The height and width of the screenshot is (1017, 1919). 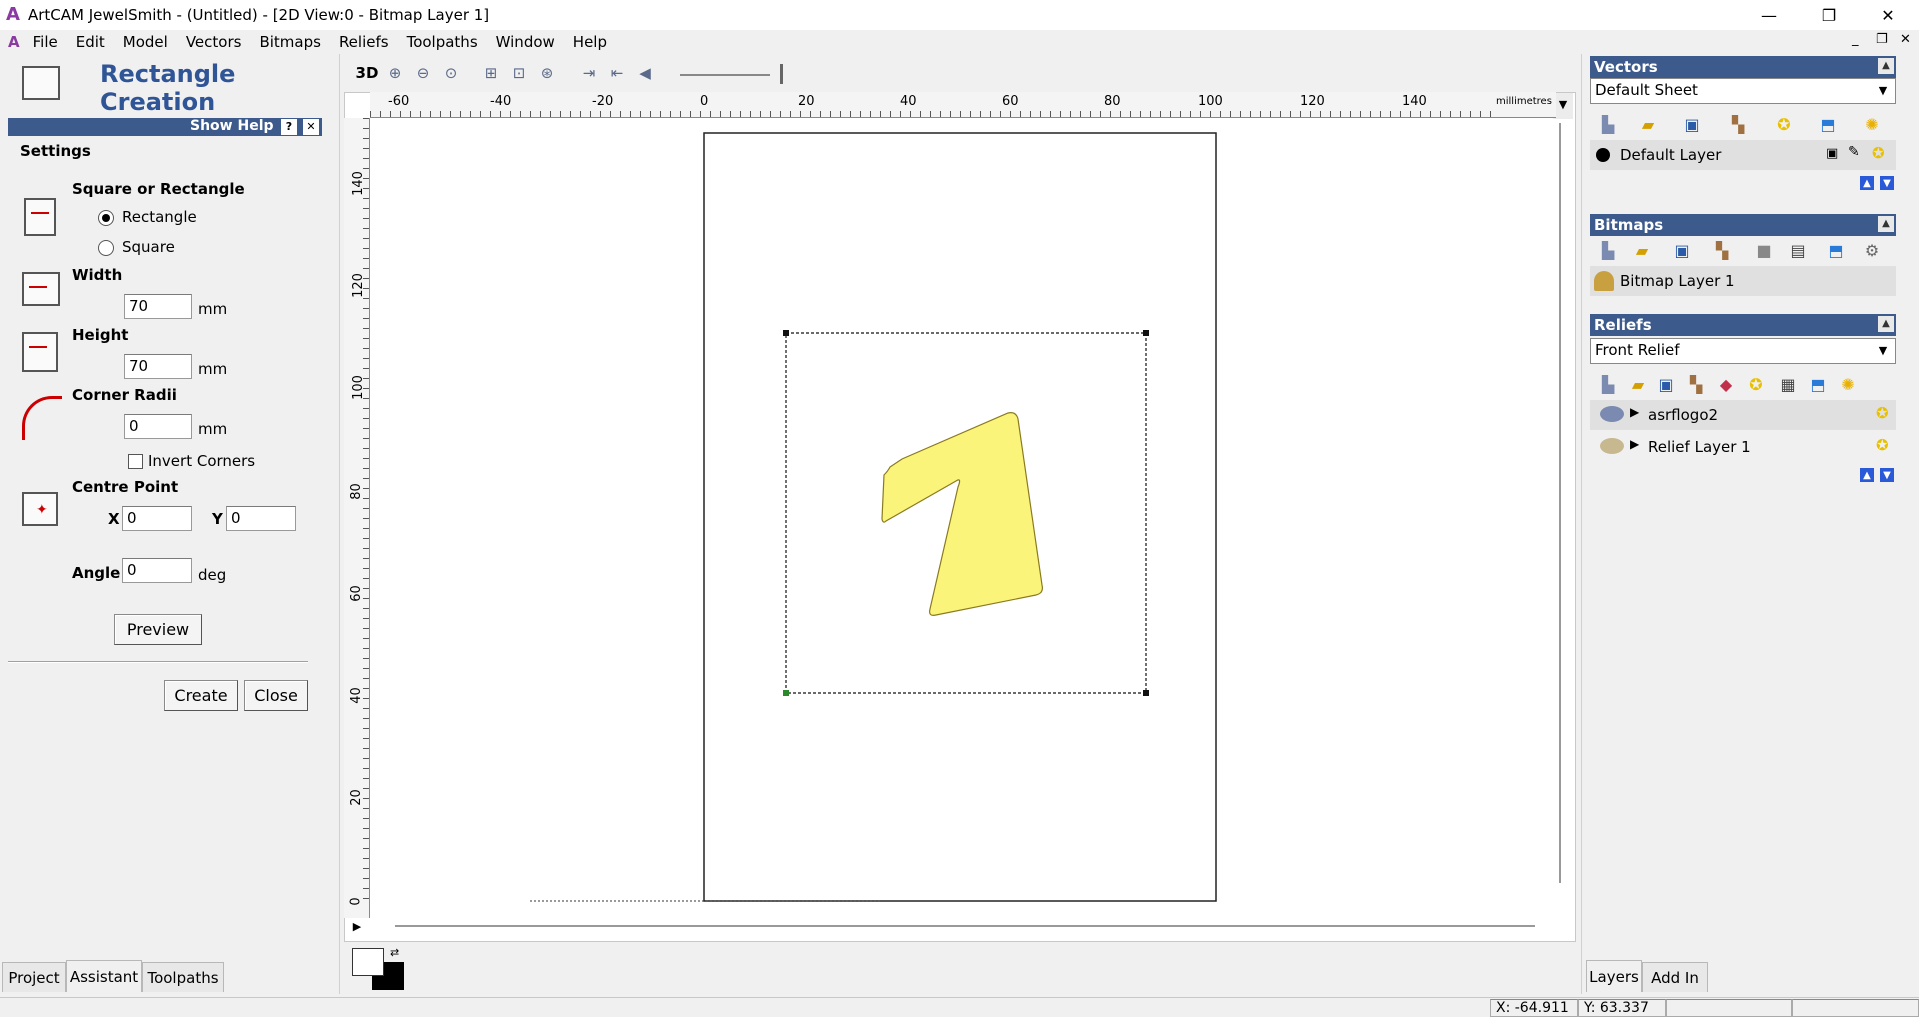 I want to click on restore-button: ❐, so click(x=1829, y=15).